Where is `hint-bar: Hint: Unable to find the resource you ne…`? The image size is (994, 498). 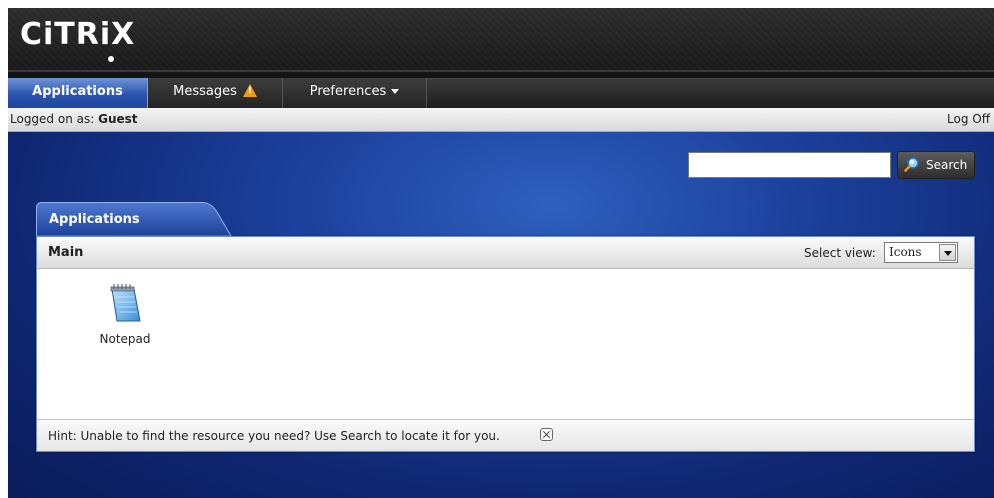 hint-bar: Hint: Unable to find the resource you ne… is located at coordinates (505, 435).